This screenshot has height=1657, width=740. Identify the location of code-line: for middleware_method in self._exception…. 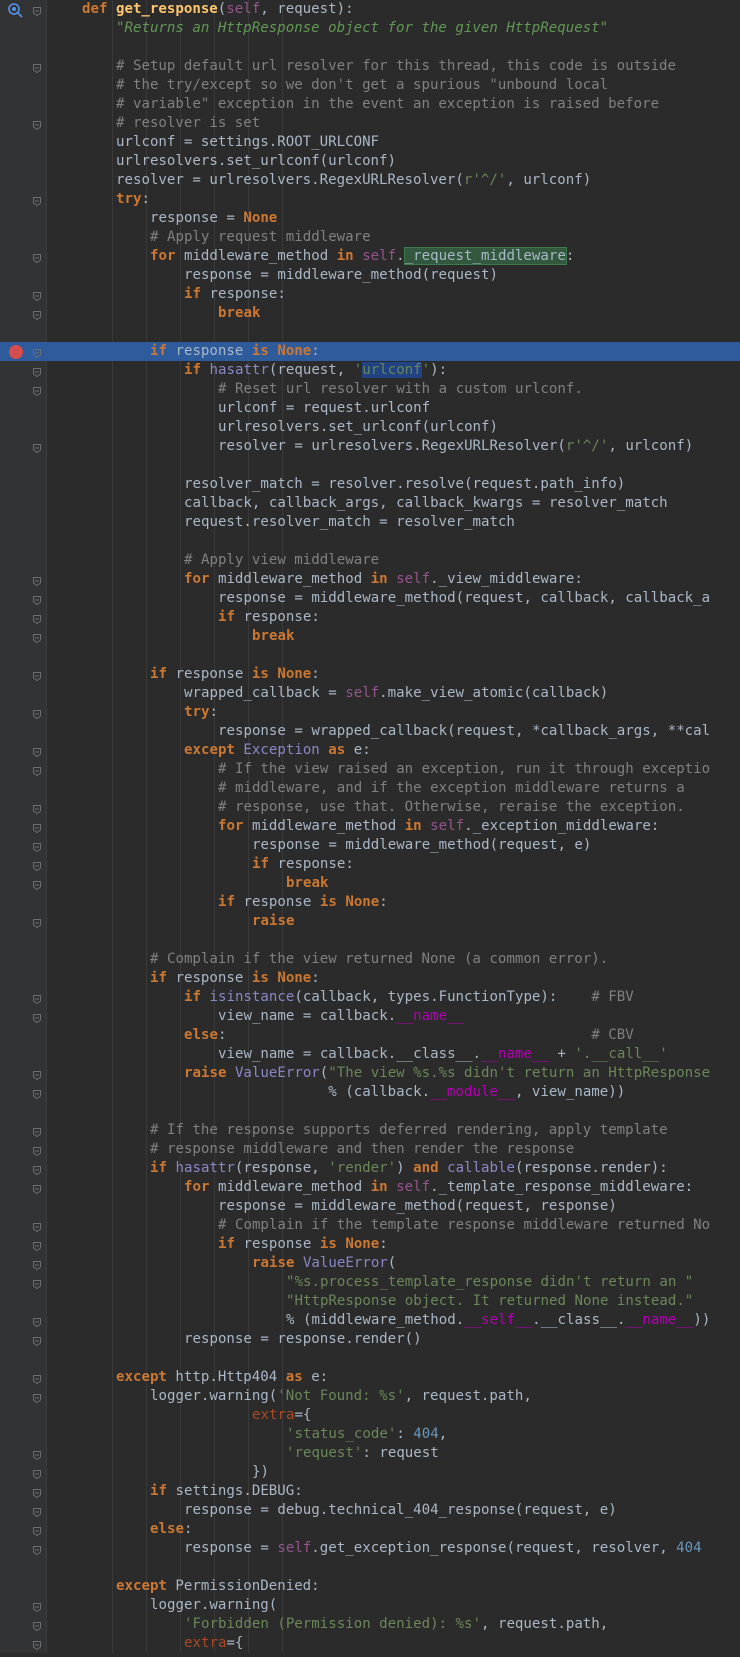
(370, 826).